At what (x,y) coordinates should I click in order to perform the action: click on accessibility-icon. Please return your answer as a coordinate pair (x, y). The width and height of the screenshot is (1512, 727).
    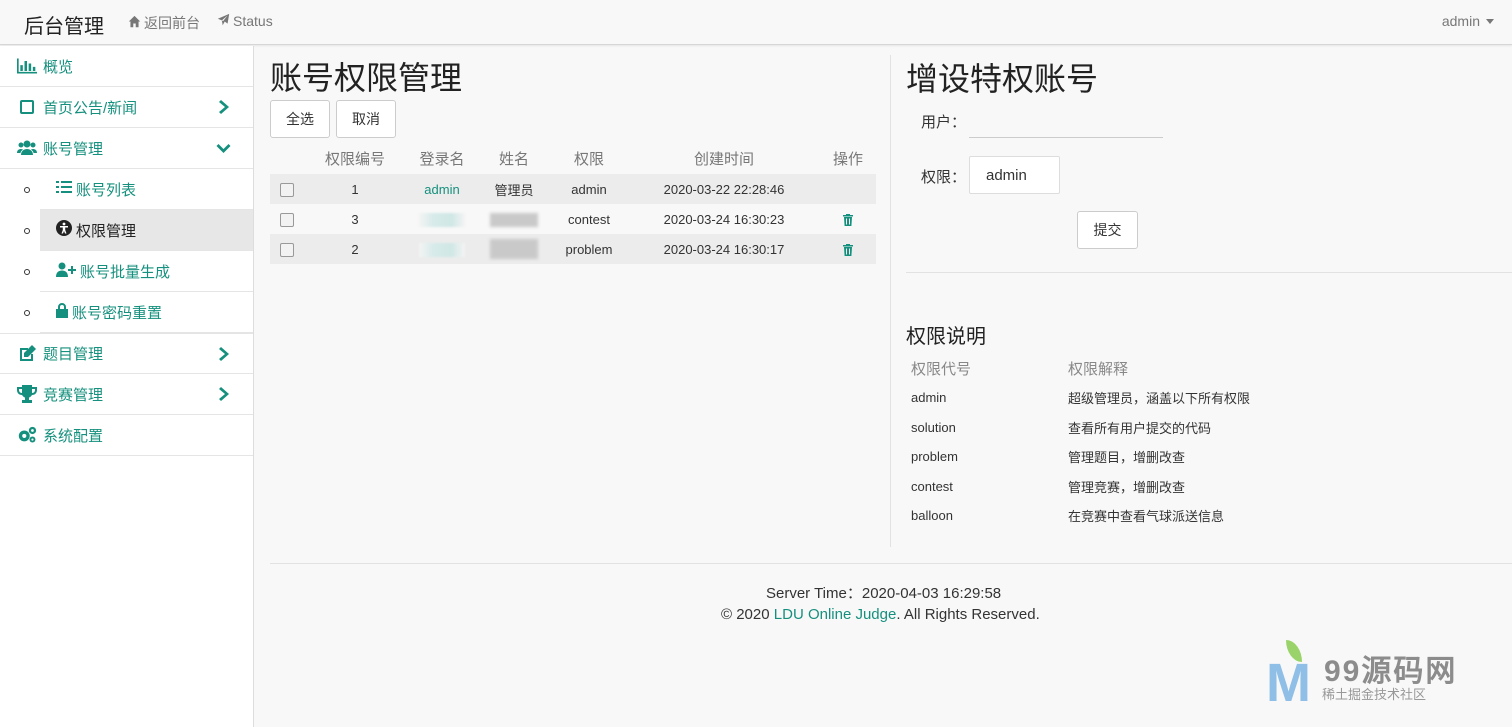
    Looking at the image, I should click on (66, 230).